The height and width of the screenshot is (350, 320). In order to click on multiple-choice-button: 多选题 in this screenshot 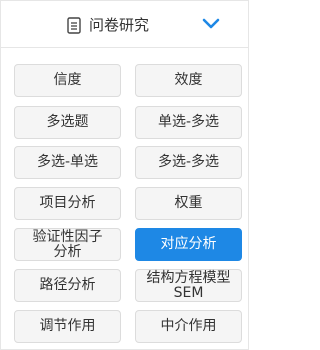, I will do `click(67, 122)`.